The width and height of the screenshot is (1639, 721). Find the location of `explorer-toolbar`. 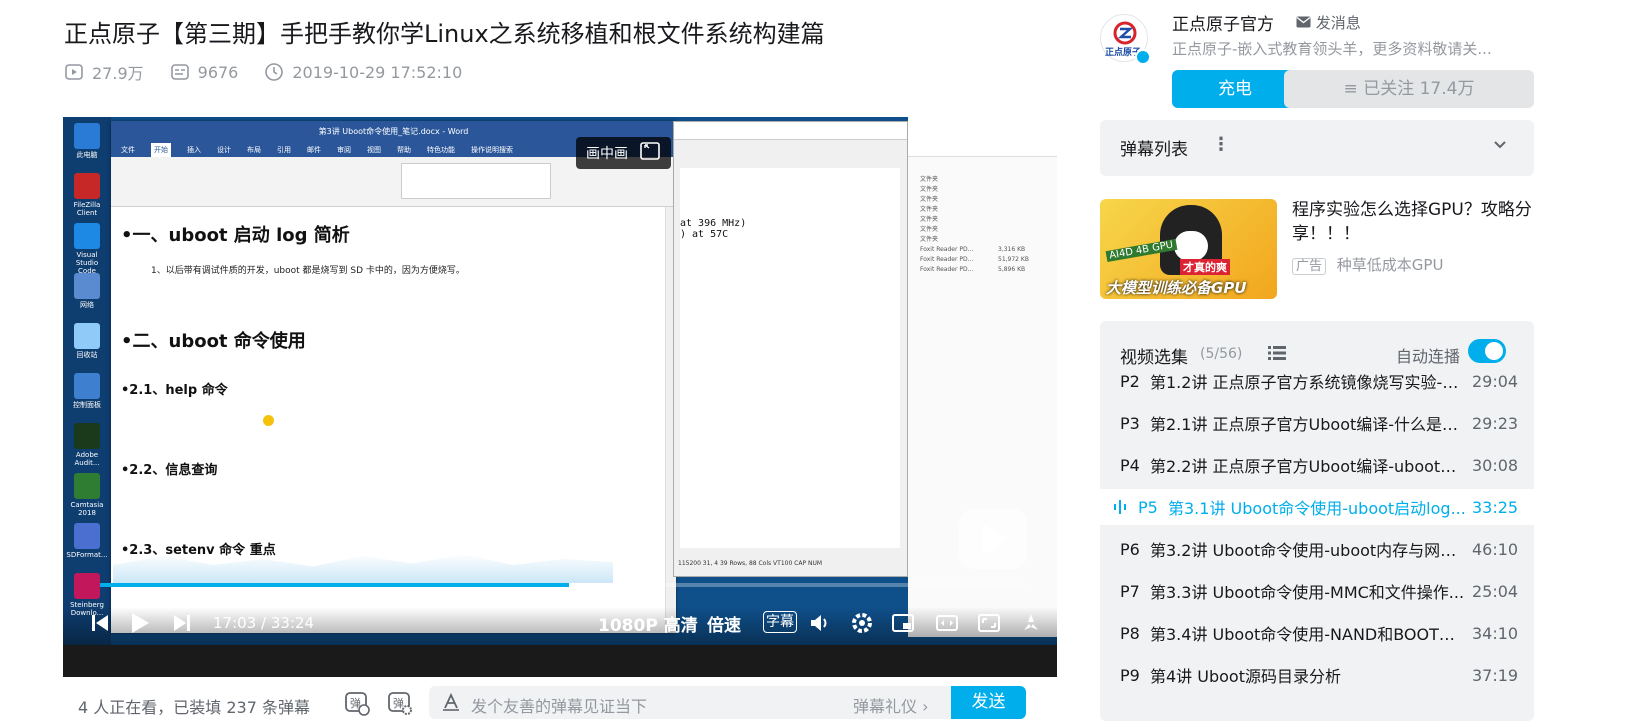

explorer-toolbar is located at coordinates (982, 137).